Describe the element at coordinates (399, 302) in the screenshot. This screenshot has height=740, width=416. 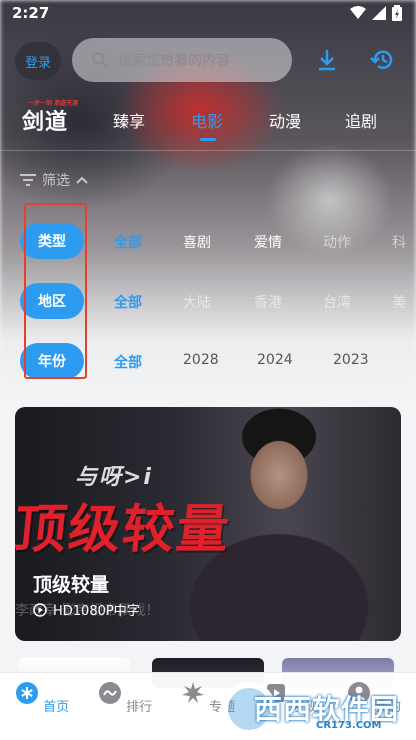
I see `filter-option: 美` at that location.